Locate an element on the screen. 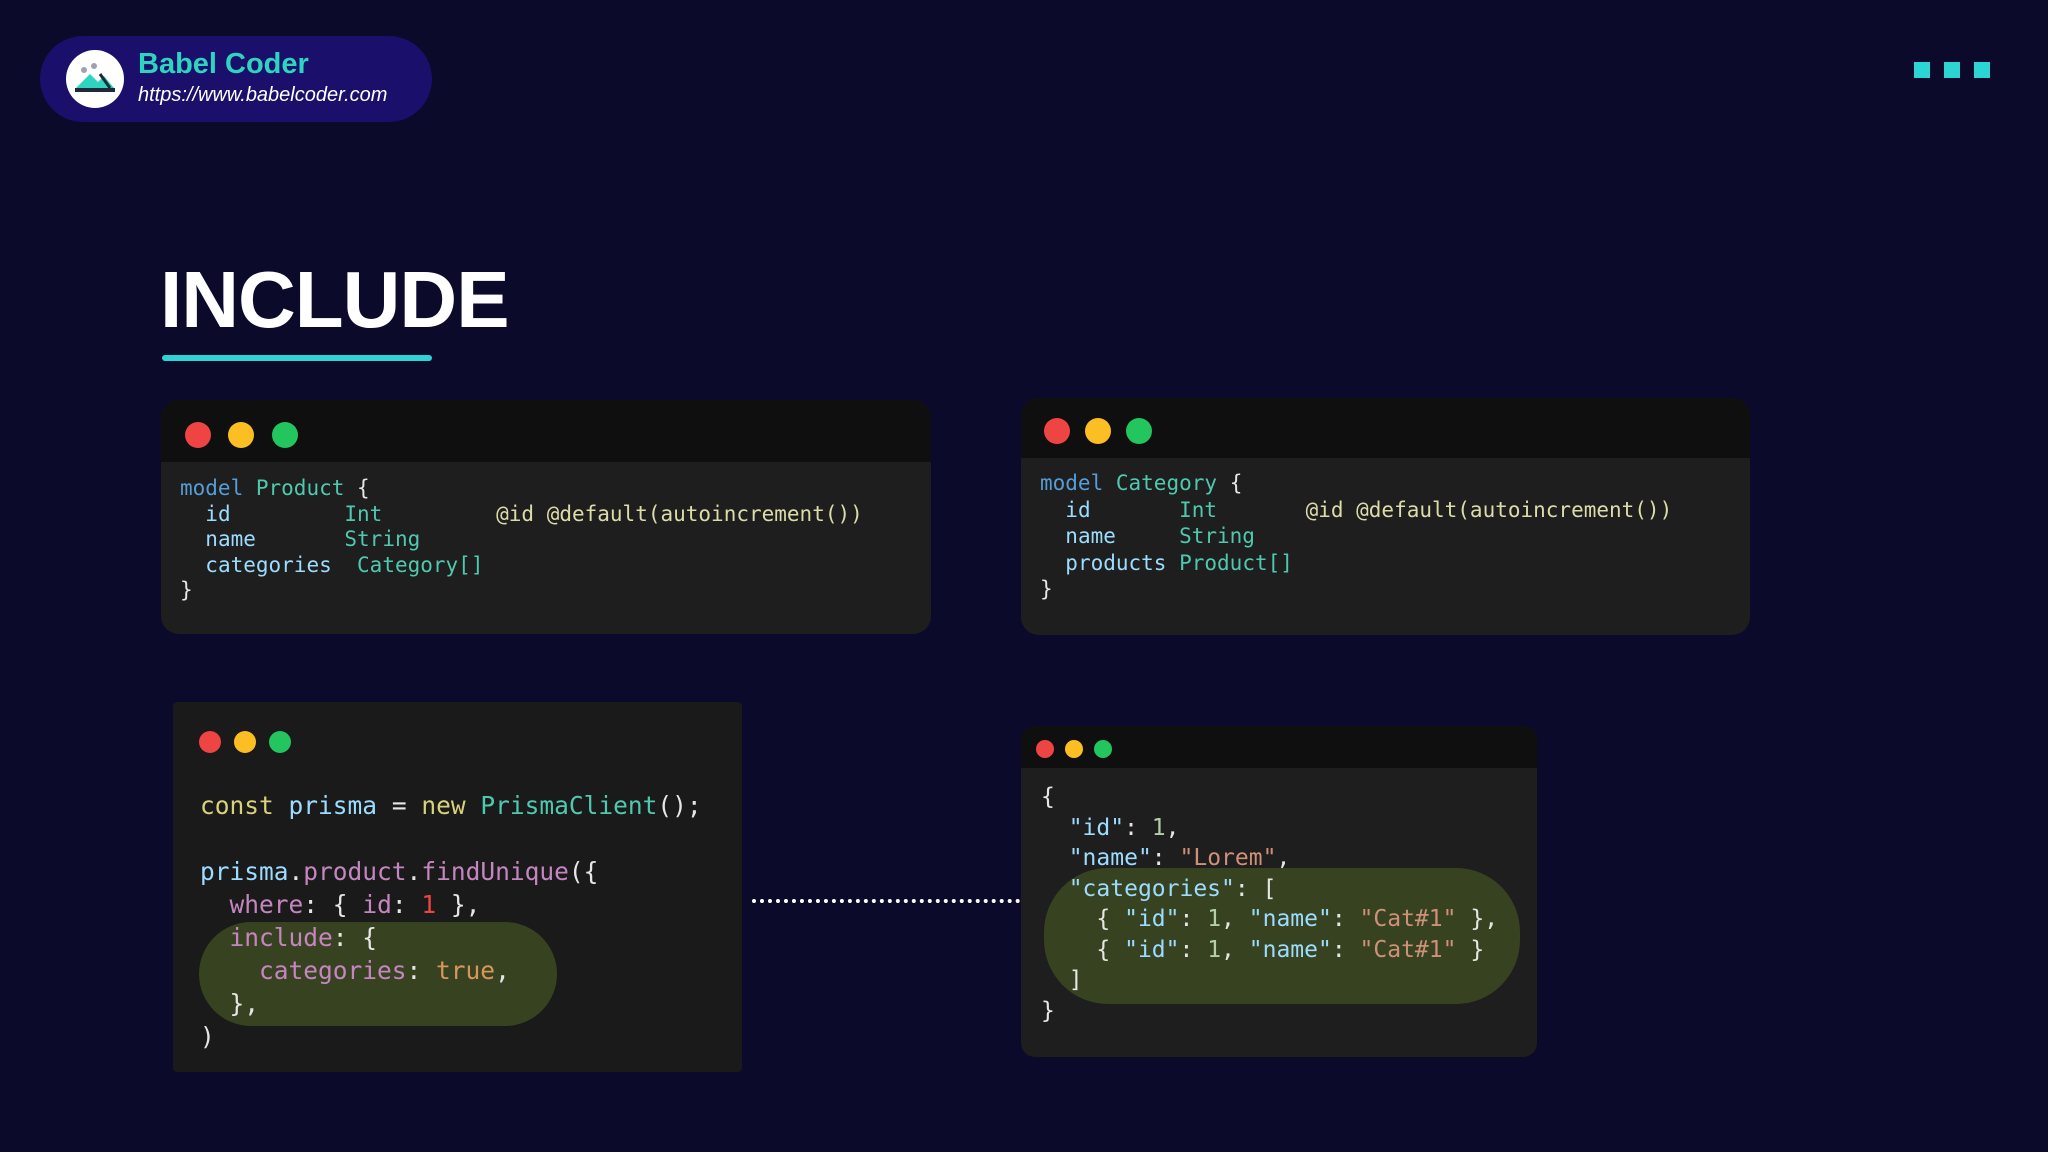  babel-coder-logo-icon is located at coordinates (95, 79).